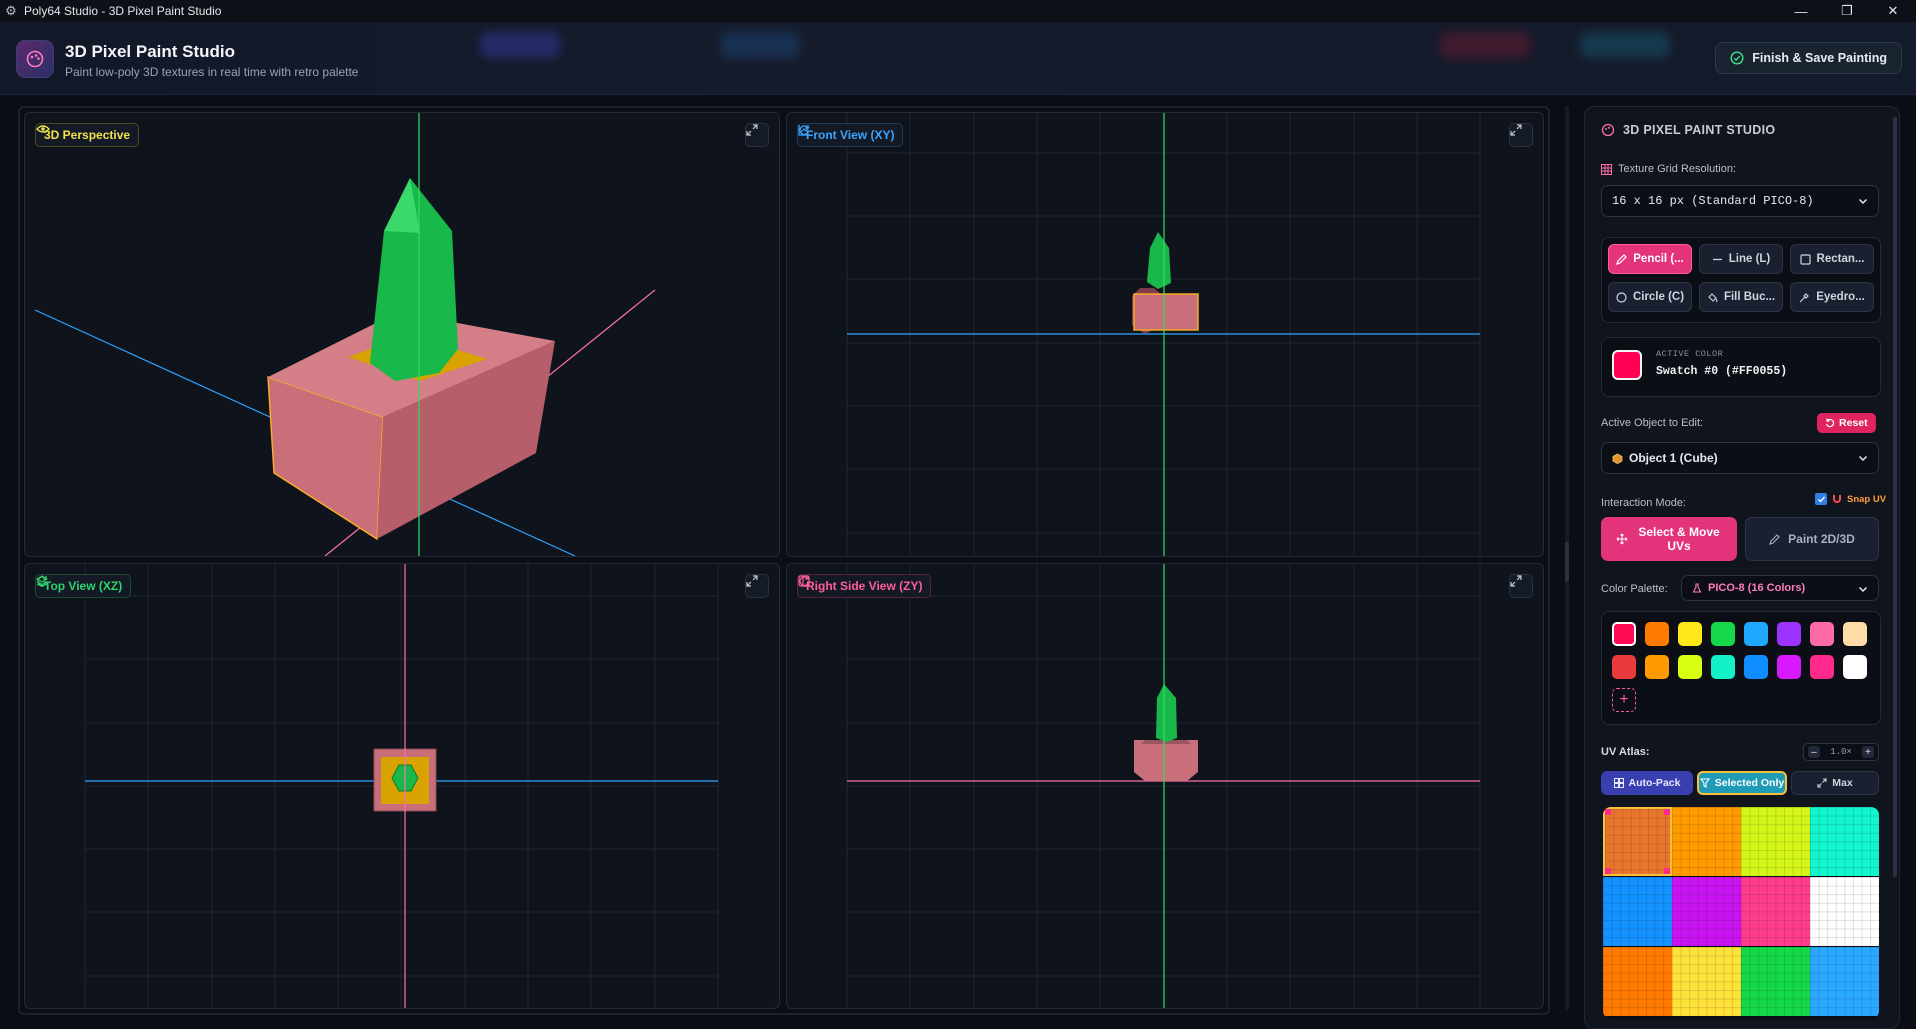 The width and height of the screenshot is (1916, 1029). What do you see at coordinates (1822, 783) in the screenshot?
I see `maximize-icon` at bounding box center [1822, 783].